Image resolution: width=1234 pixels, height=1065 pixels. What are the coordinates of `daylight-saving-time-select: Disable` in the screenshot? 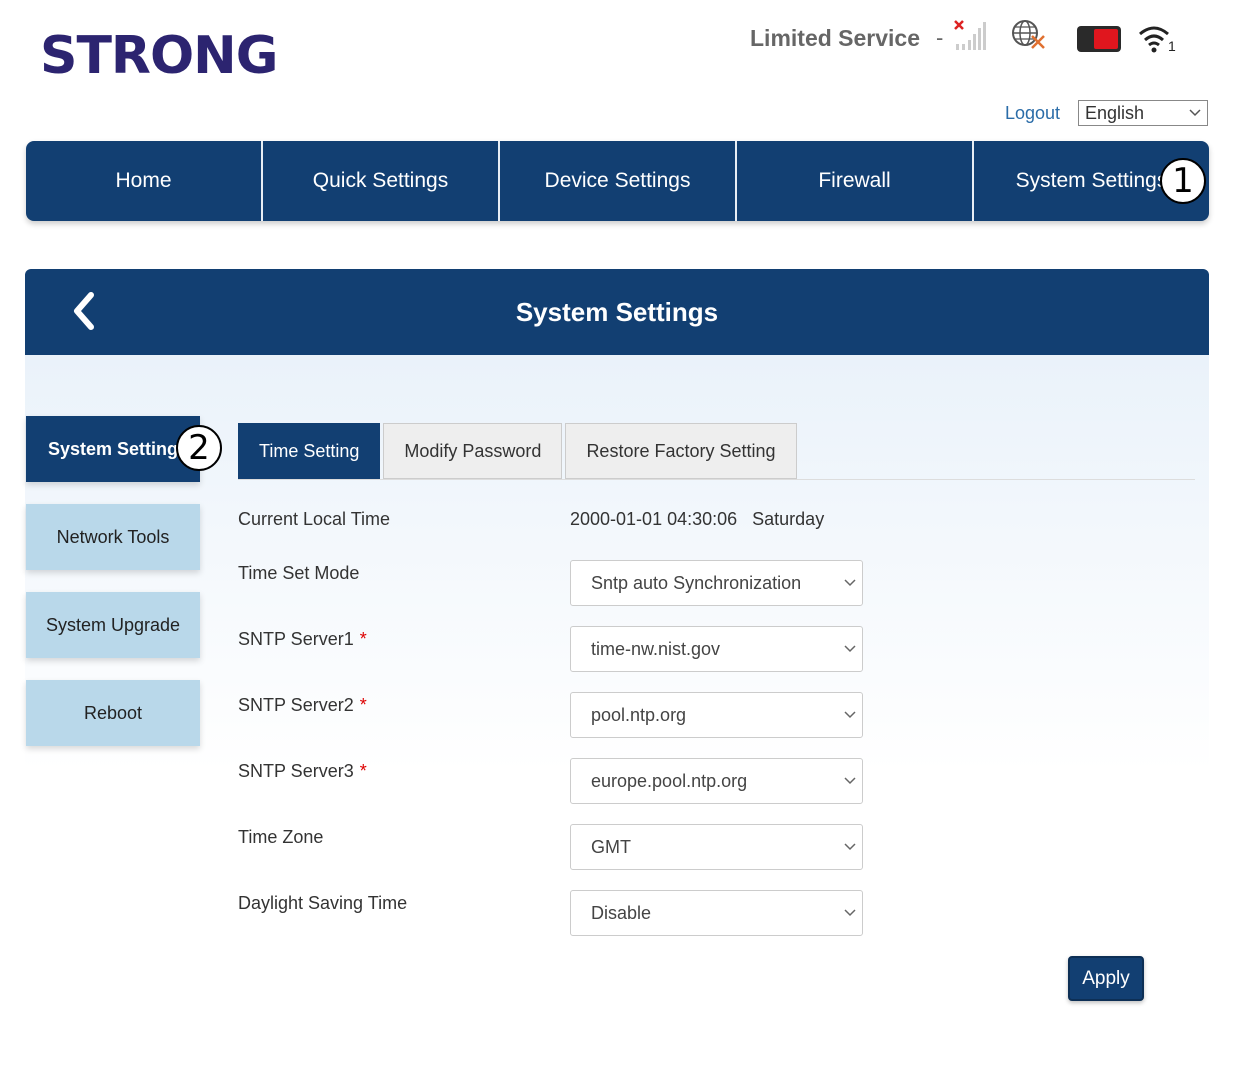 It's located at (716, 913).